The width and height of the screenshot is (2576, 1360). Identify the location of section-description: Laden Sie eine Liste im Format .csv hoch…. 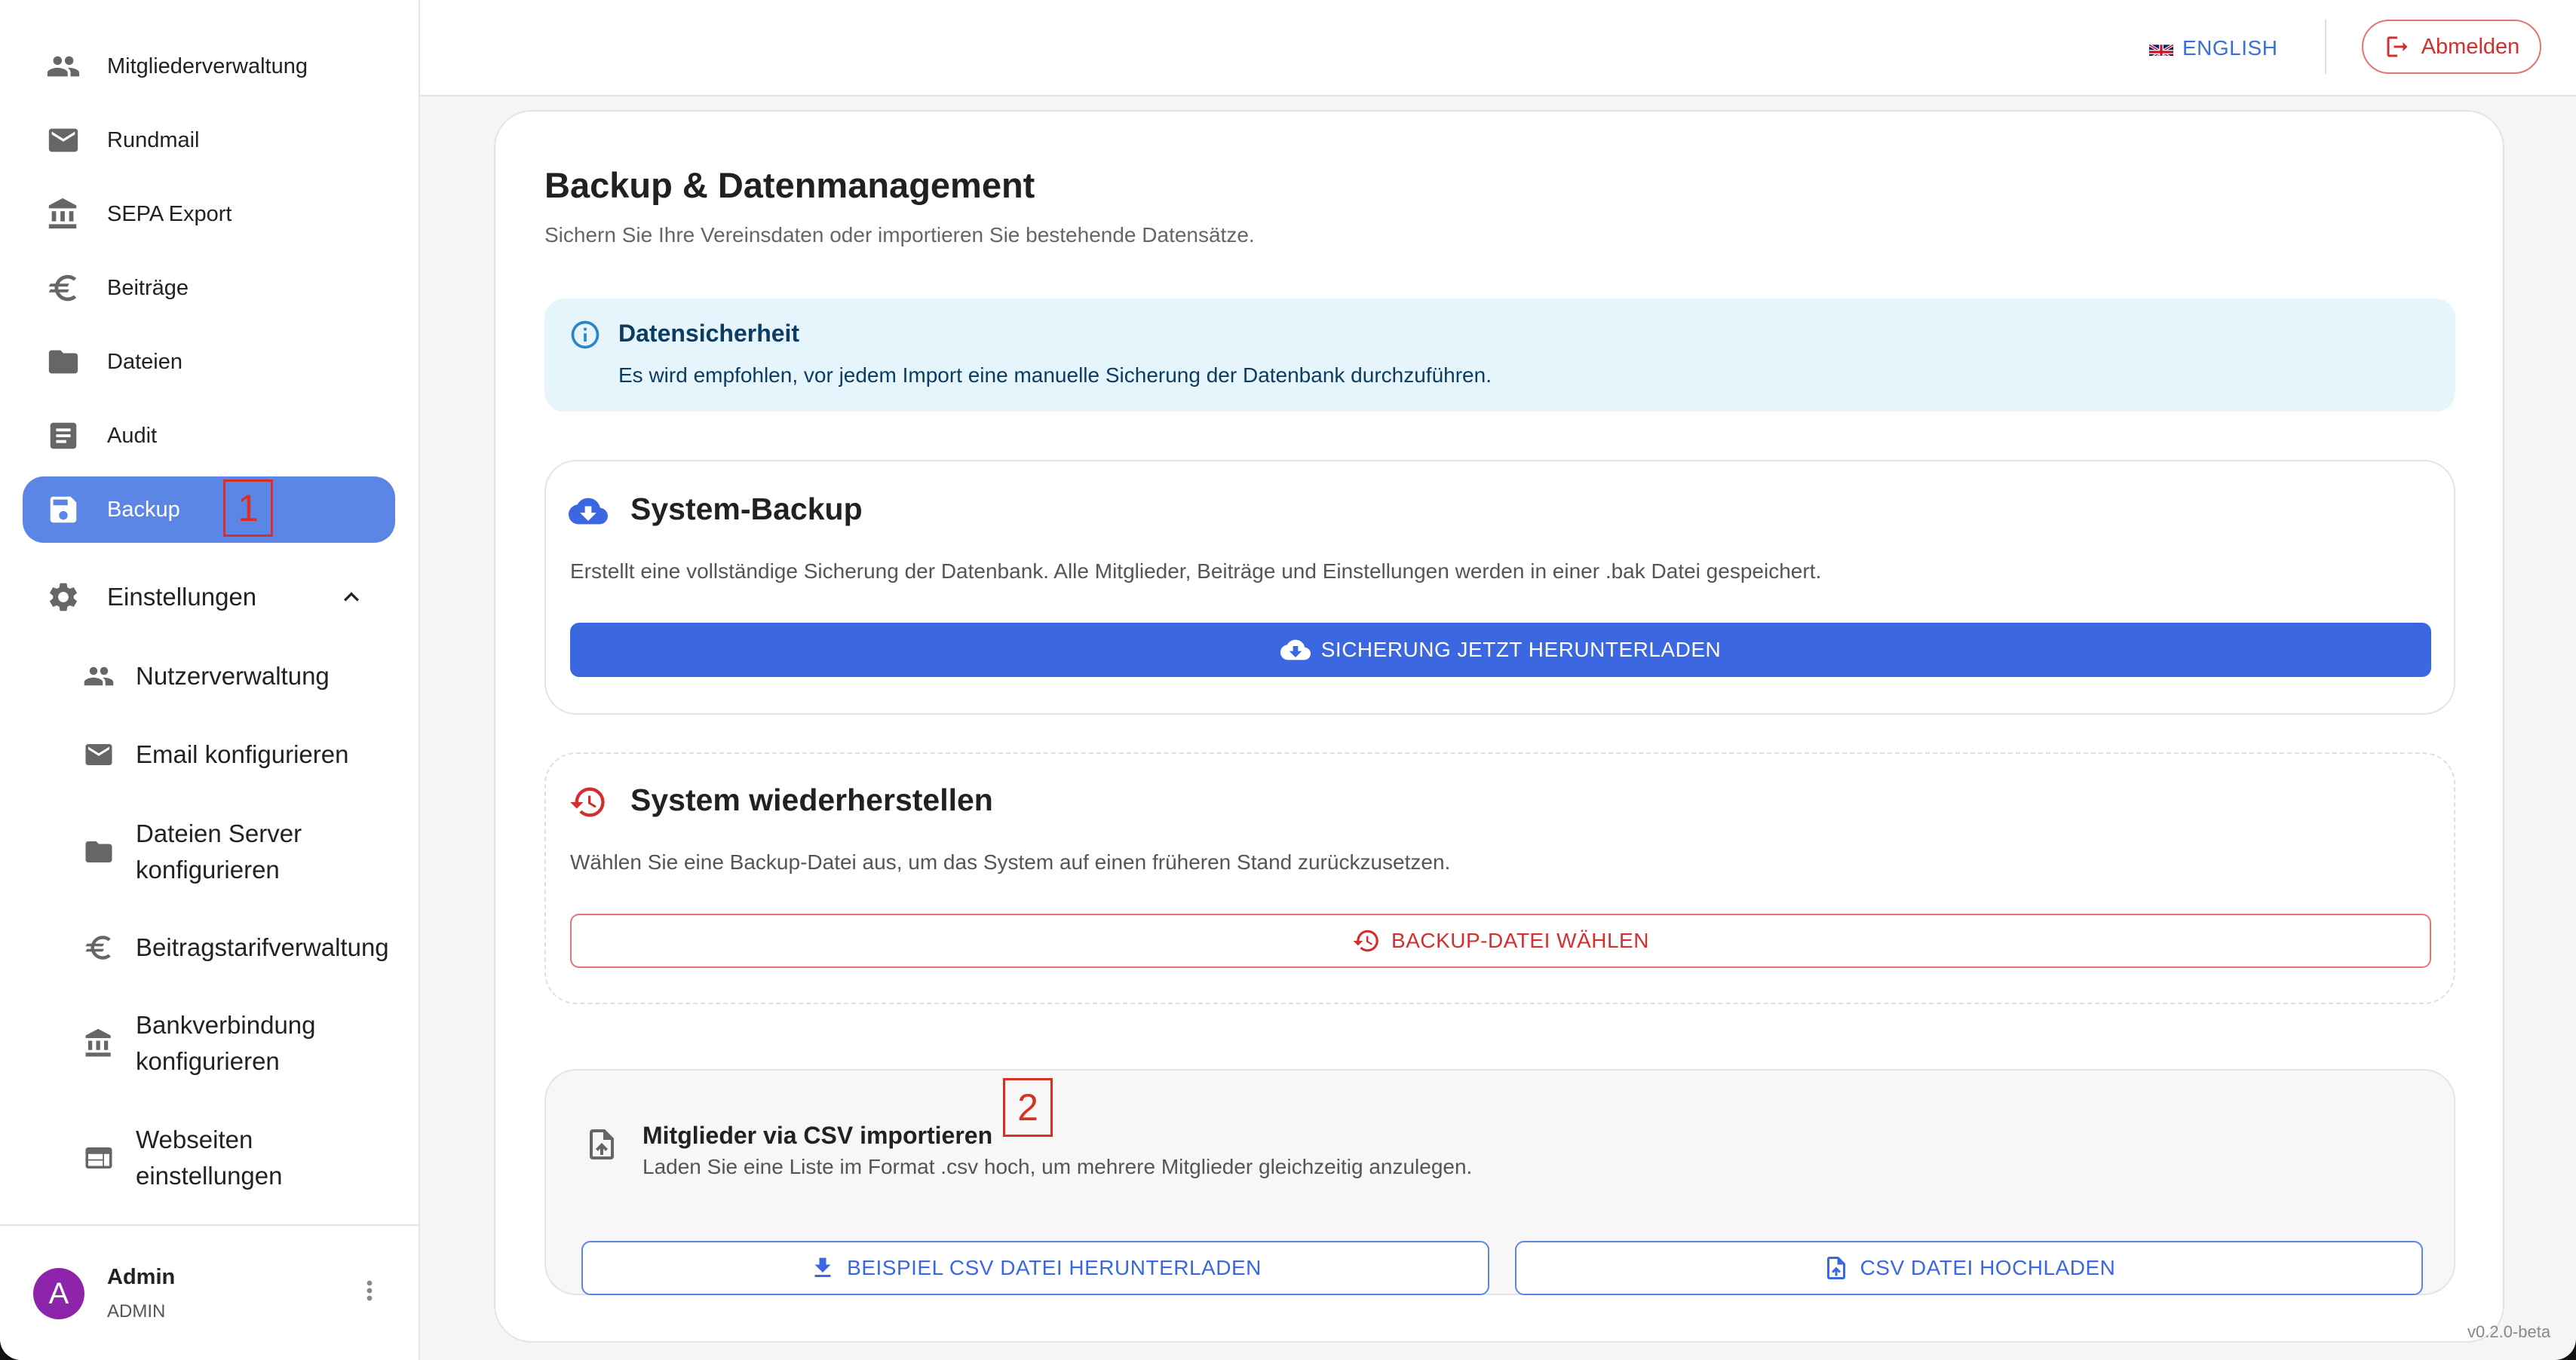
(1057, 1166).